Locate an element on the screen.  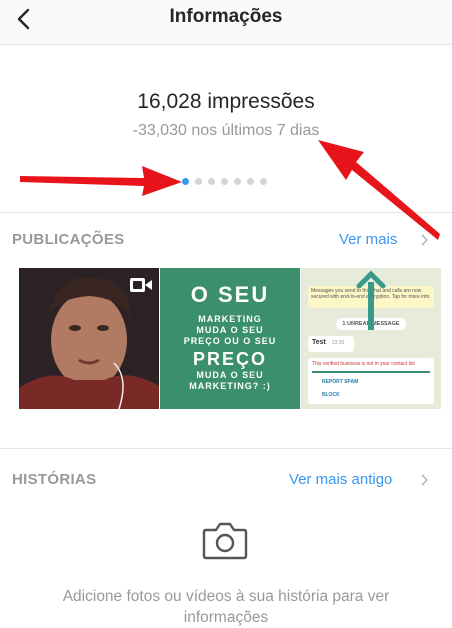
page-title: Informações is located at coordinates (226, 16).